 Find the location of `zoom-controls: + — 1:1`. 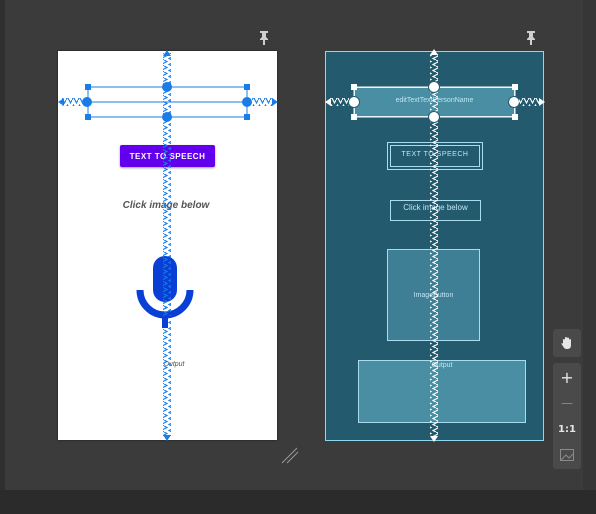

zoom-controls: + — 1:1 is located at coordinates (567, 416).